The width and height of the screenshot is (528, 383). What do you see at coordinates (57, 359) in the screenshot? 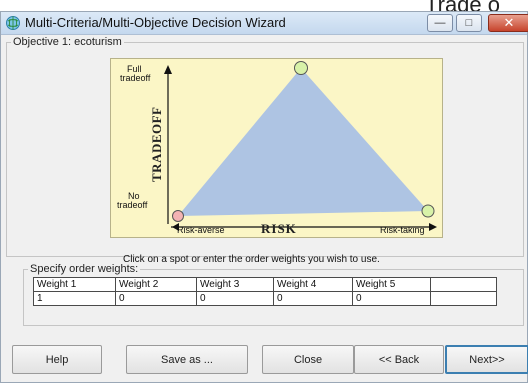
I see `help-button: Help` at bounding box center [57, 359].